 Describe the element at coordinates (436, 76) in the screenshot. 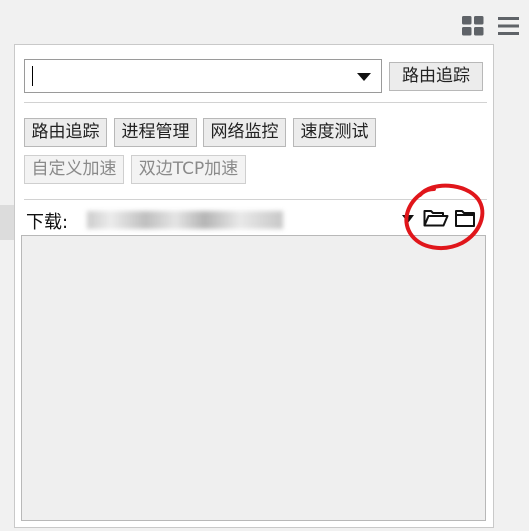

I see `traceroute-action-button: 路由追踪` at that location.